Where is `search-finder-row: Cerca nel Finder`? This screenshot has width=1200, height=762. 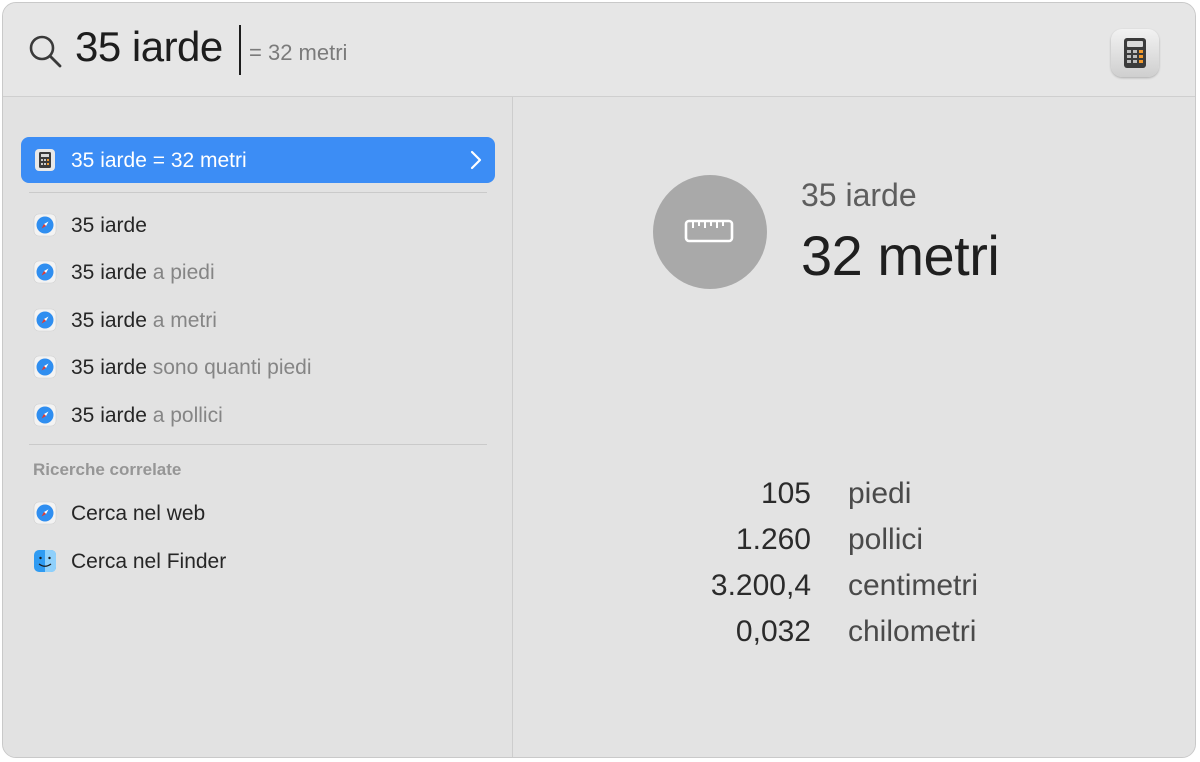
search-finder-row: Cerca nel Finder is located at coordinates (258, 561).